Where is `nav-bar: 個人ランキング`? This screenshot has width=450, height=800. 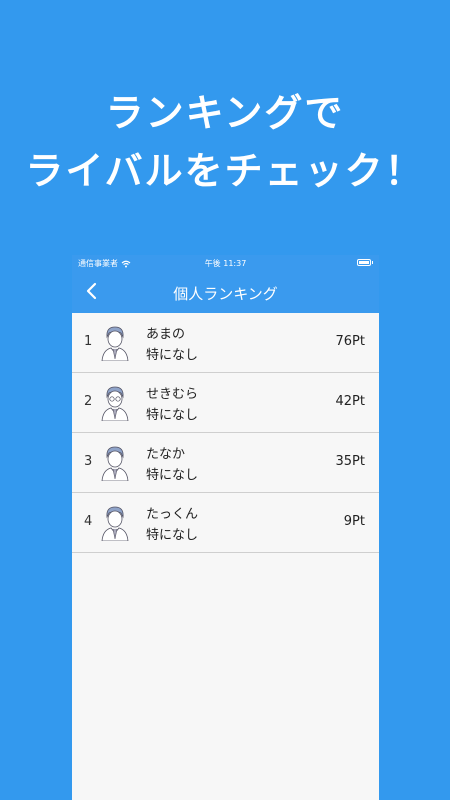 nav-bar: 個人ランキング is located at coordinates (225, 292).